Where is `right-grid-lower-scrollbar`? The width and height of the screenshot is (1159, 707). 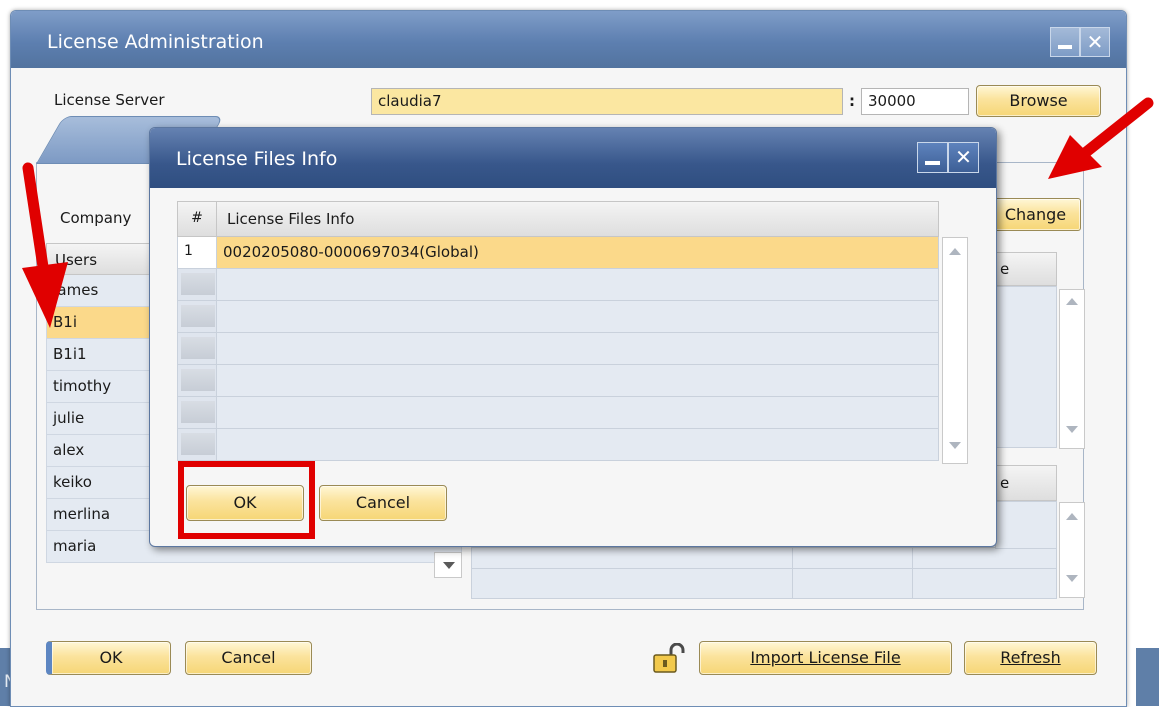
right-grid-lower-scrollbar is located at coordinates (1072, 550).